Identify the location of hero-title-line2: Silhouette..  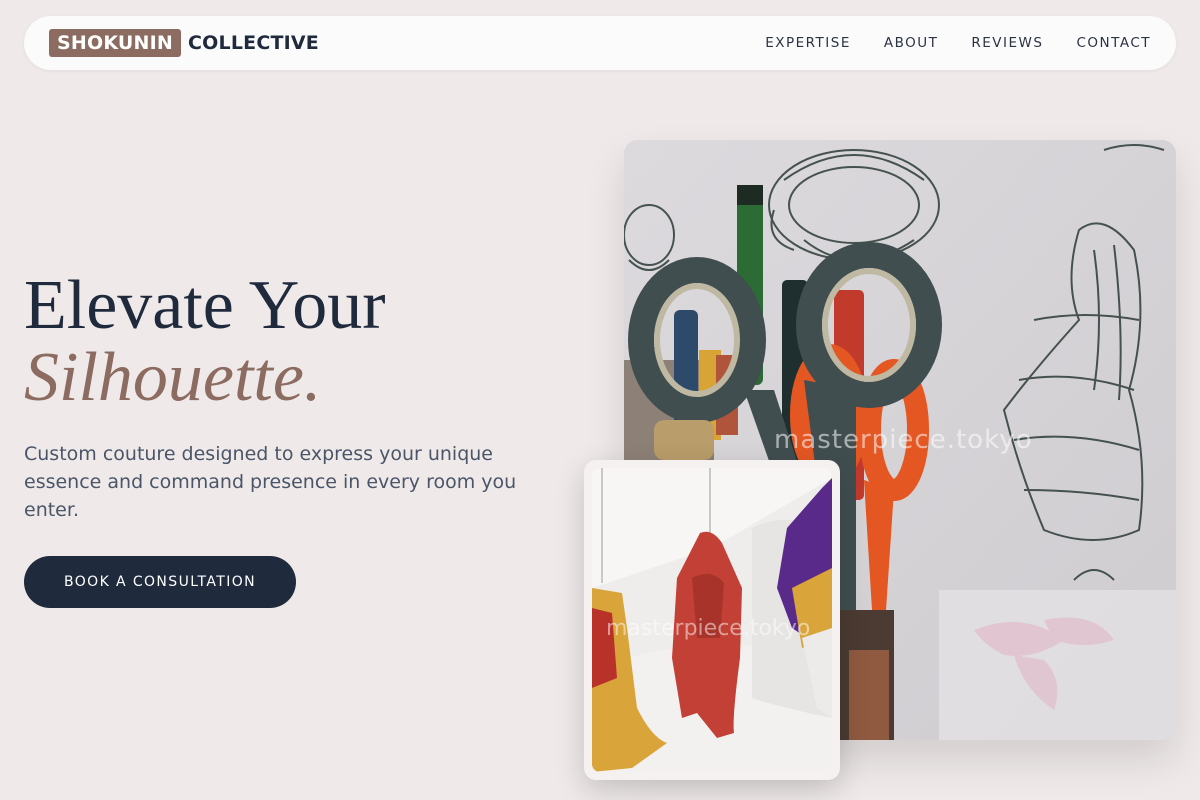
(173, 377).